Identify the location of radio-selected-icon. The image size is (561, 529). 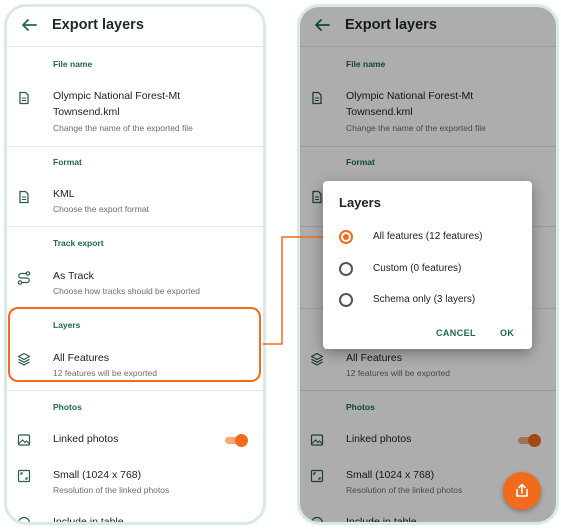
(346, 237).